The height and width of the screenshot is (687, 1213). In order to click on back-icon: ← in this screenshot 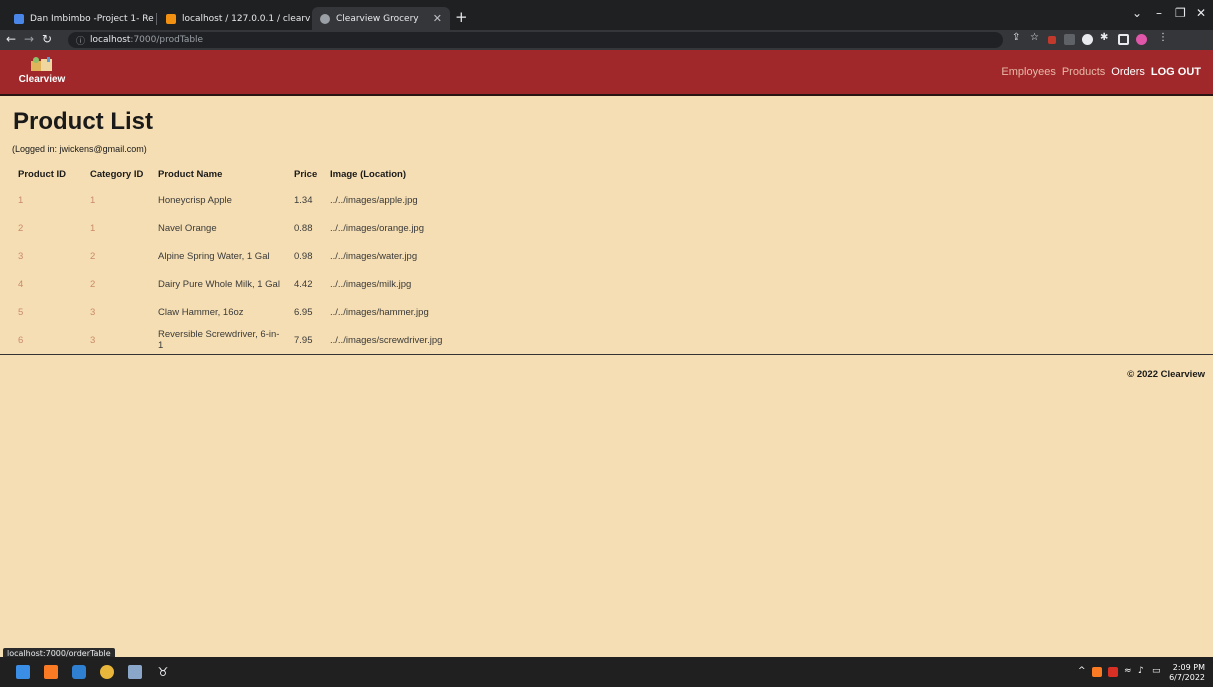, I will do `click(11, 39)`.